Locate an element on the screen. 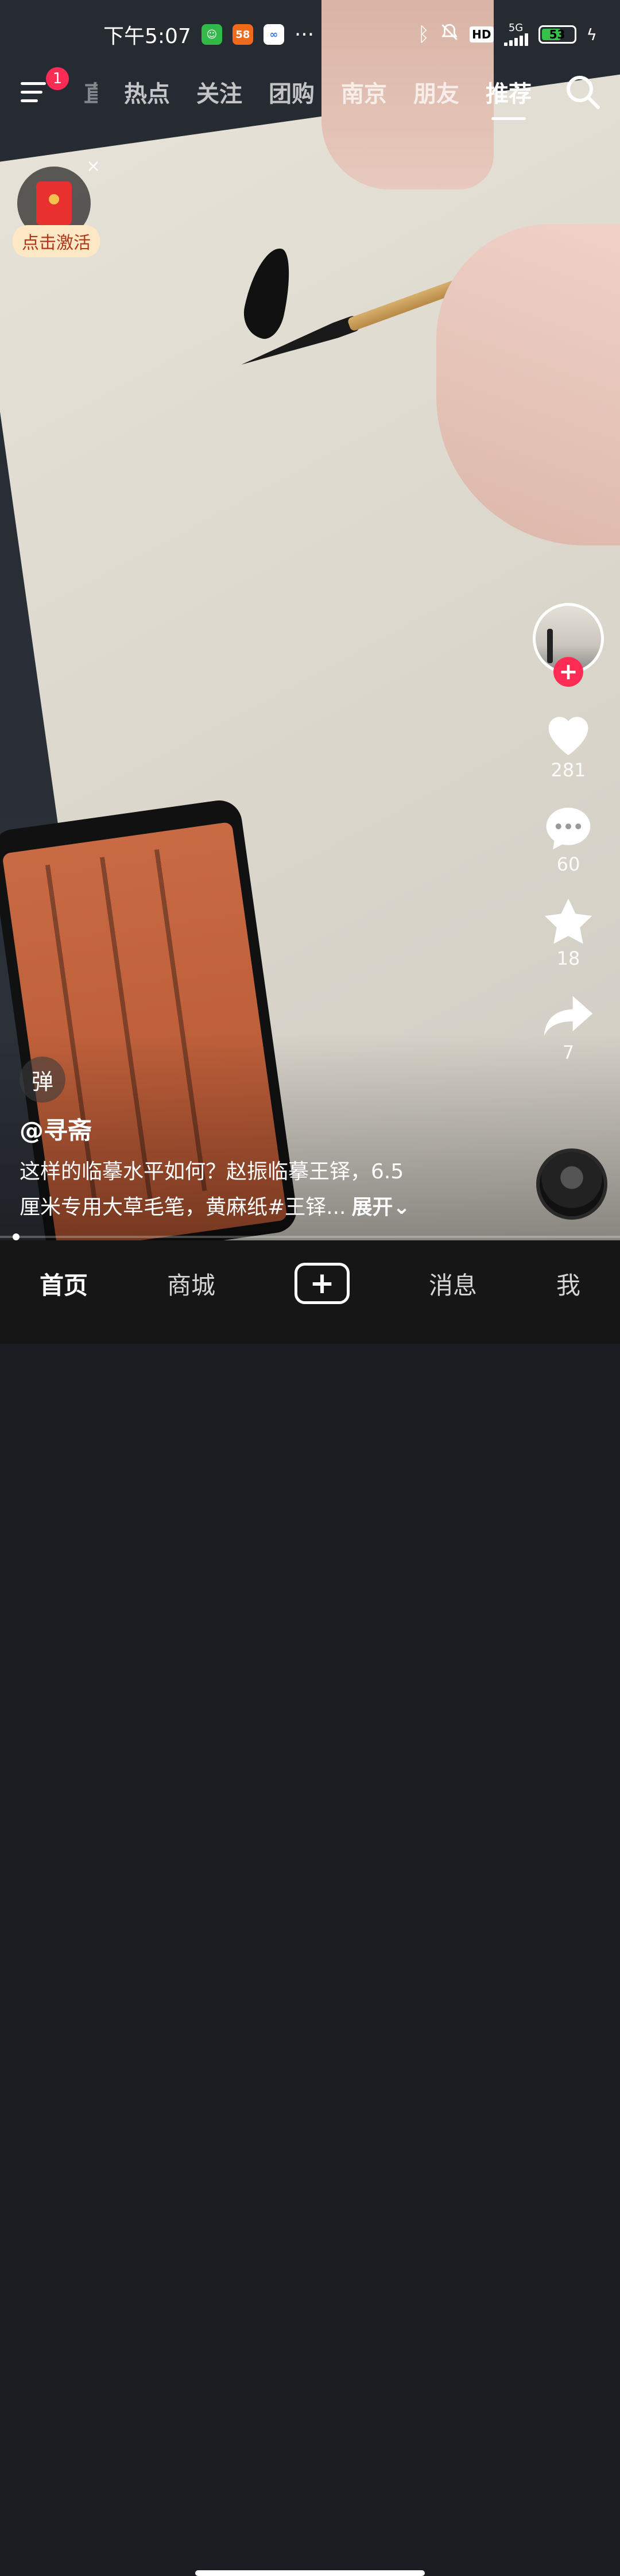  author-name: @寻斋 is located at coordinates (56, 1128).